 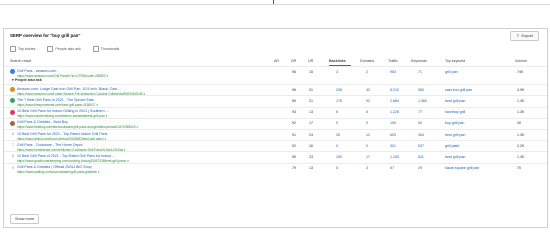 What do you see at coordinates (392, 168) in the screenshot?
I see `cell-traffic: 67` at bounding box center [392, 168].